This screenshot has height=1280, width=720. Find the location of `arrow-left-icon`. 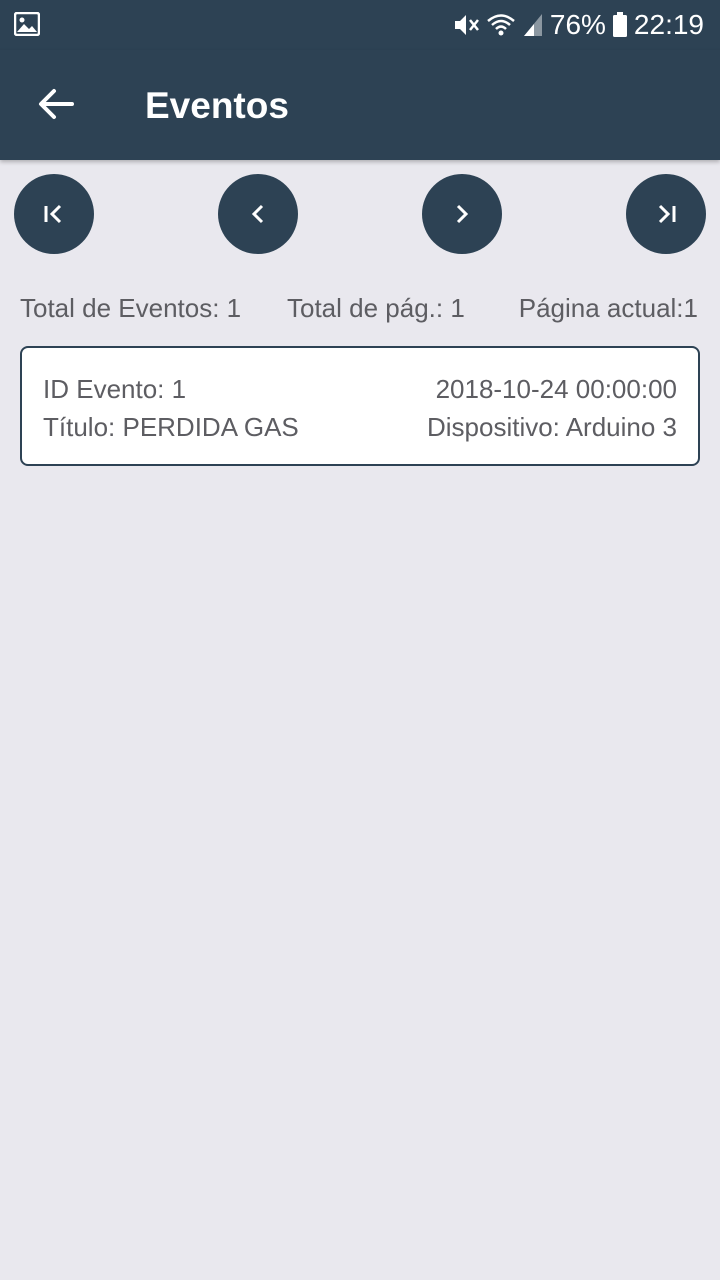

arrow-left-icon is located at coordinates (56, 106).